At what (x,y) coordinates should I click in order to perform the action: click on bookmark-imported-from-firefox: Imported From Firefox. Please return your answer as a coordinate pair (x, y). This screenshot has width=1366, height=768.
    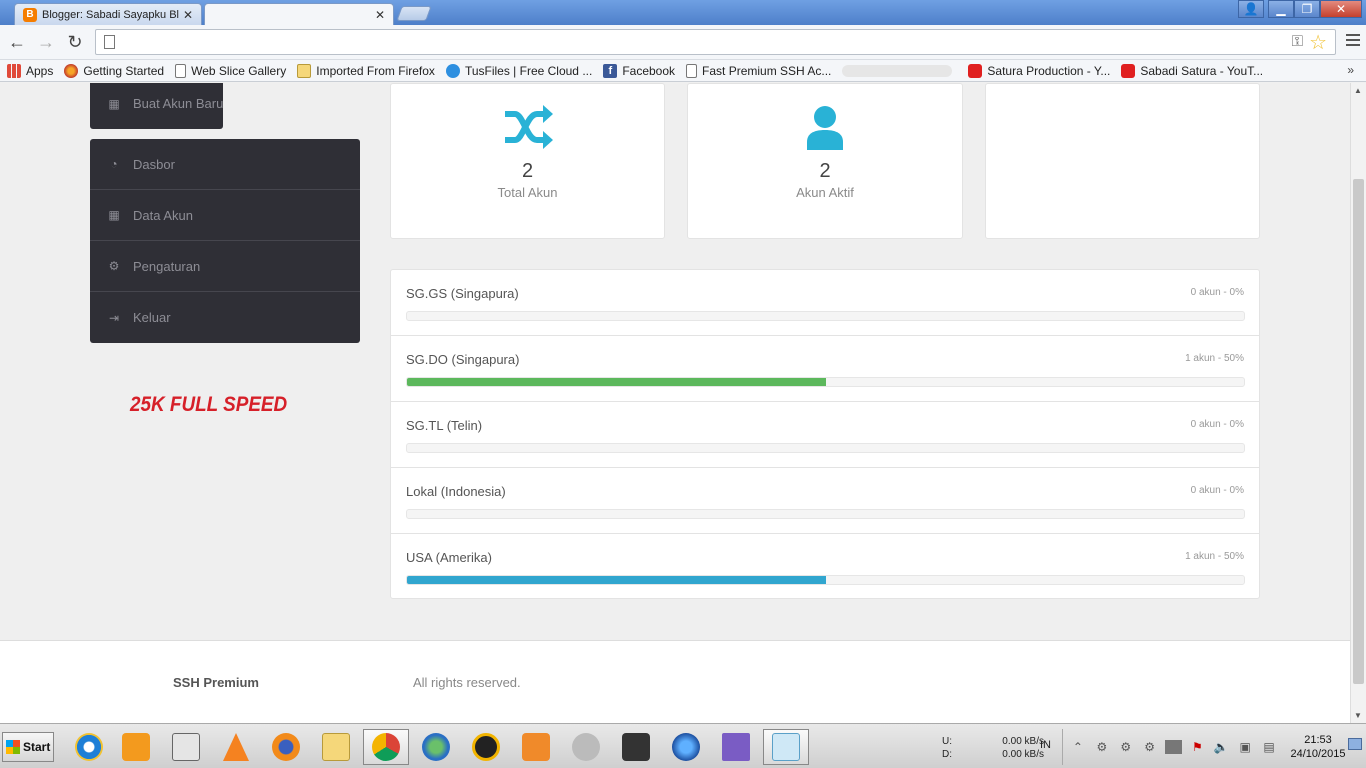
    Looking at the image, I should click on (366, 70).